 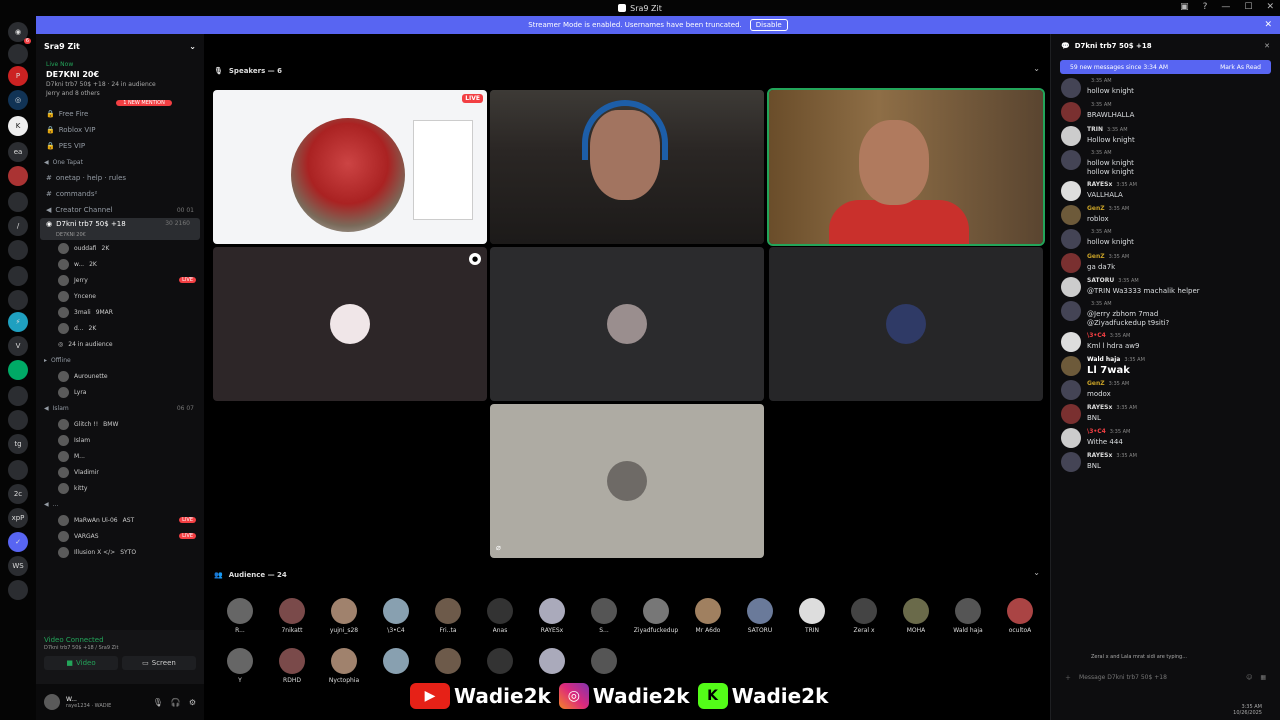 I want to click on voice-user: Illusion X </> SYTO, so click(x=120, y=552).